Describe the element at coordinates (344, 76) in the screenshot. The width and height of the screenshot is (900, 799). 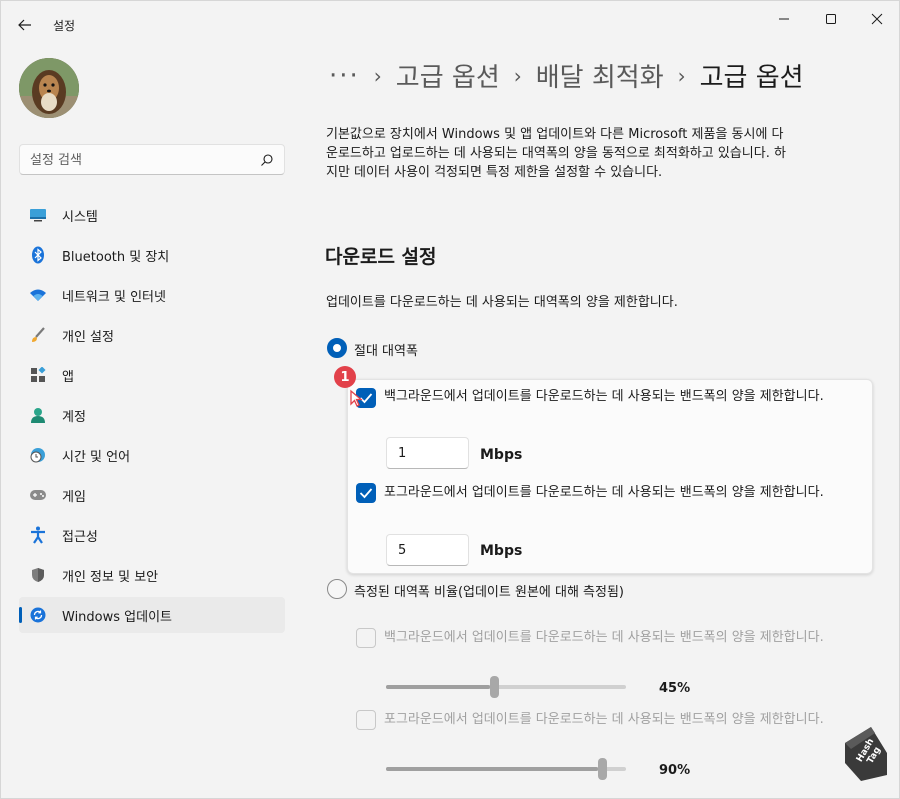
I see `breadcrumb-overflow-button: ···` at that location.